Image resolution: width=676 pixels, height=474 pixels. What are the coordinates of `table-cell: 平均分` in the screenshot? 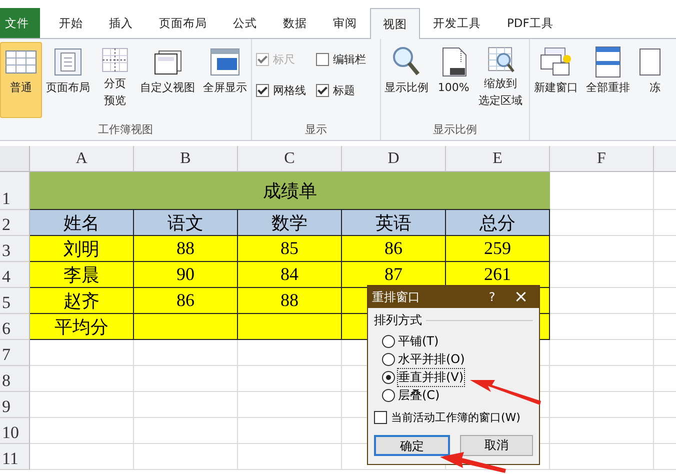 It's located at (82, 327).